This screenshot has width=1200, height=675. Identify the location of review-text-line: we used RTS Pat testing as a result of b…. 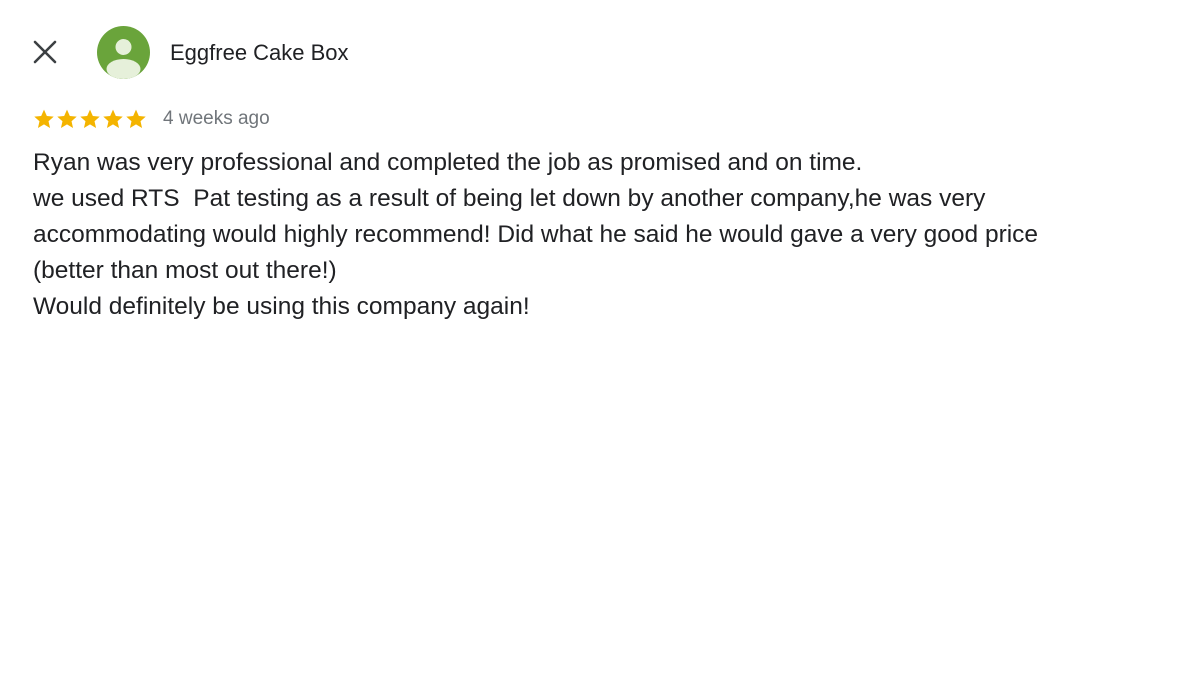
(509, 198).